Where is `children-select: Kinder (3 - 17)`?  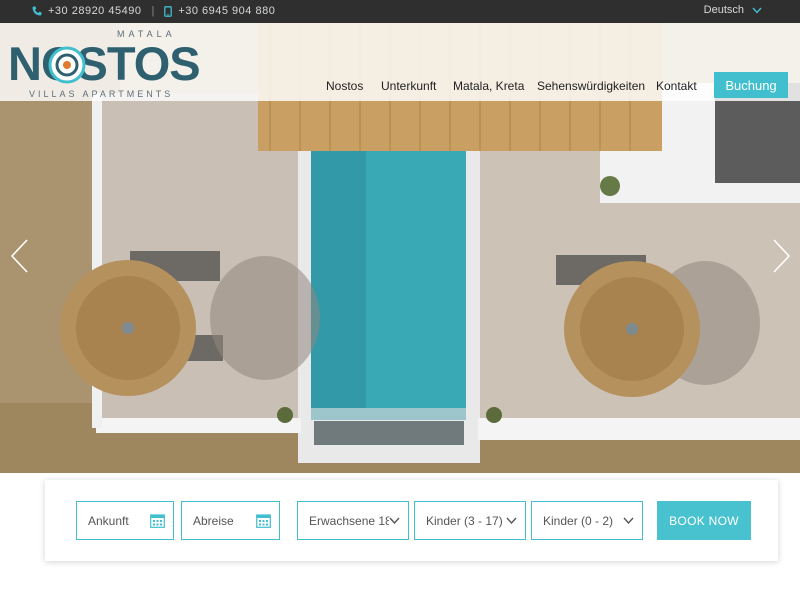
children-select: Kinder (3 - 17) is located at coordinates (470, 520).